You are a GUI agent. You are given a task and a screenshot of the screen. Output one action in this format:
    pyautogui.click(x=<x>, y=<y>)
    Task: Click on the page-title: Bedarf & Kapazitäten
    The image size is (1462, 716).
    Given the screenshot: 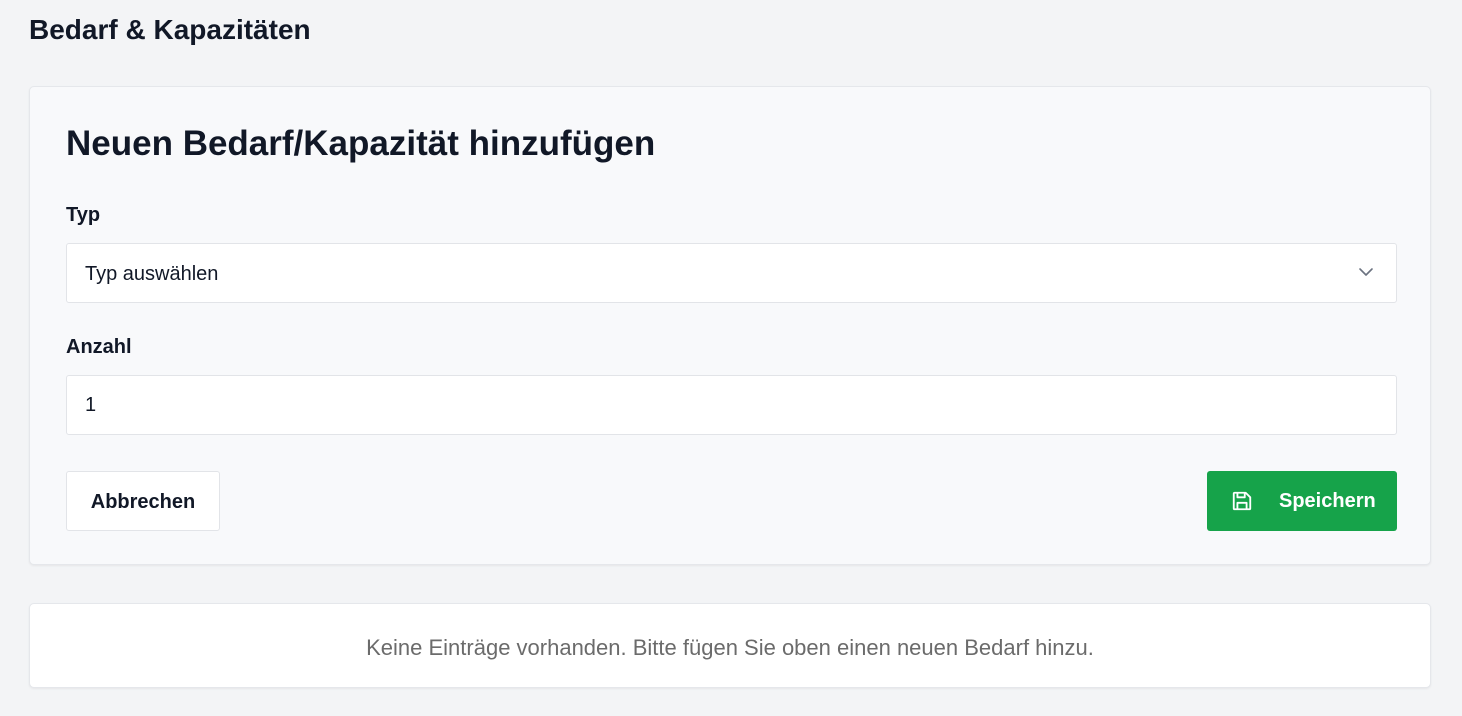 What is the action you would take?
    pyautogui.click(x=170, y=29)
    